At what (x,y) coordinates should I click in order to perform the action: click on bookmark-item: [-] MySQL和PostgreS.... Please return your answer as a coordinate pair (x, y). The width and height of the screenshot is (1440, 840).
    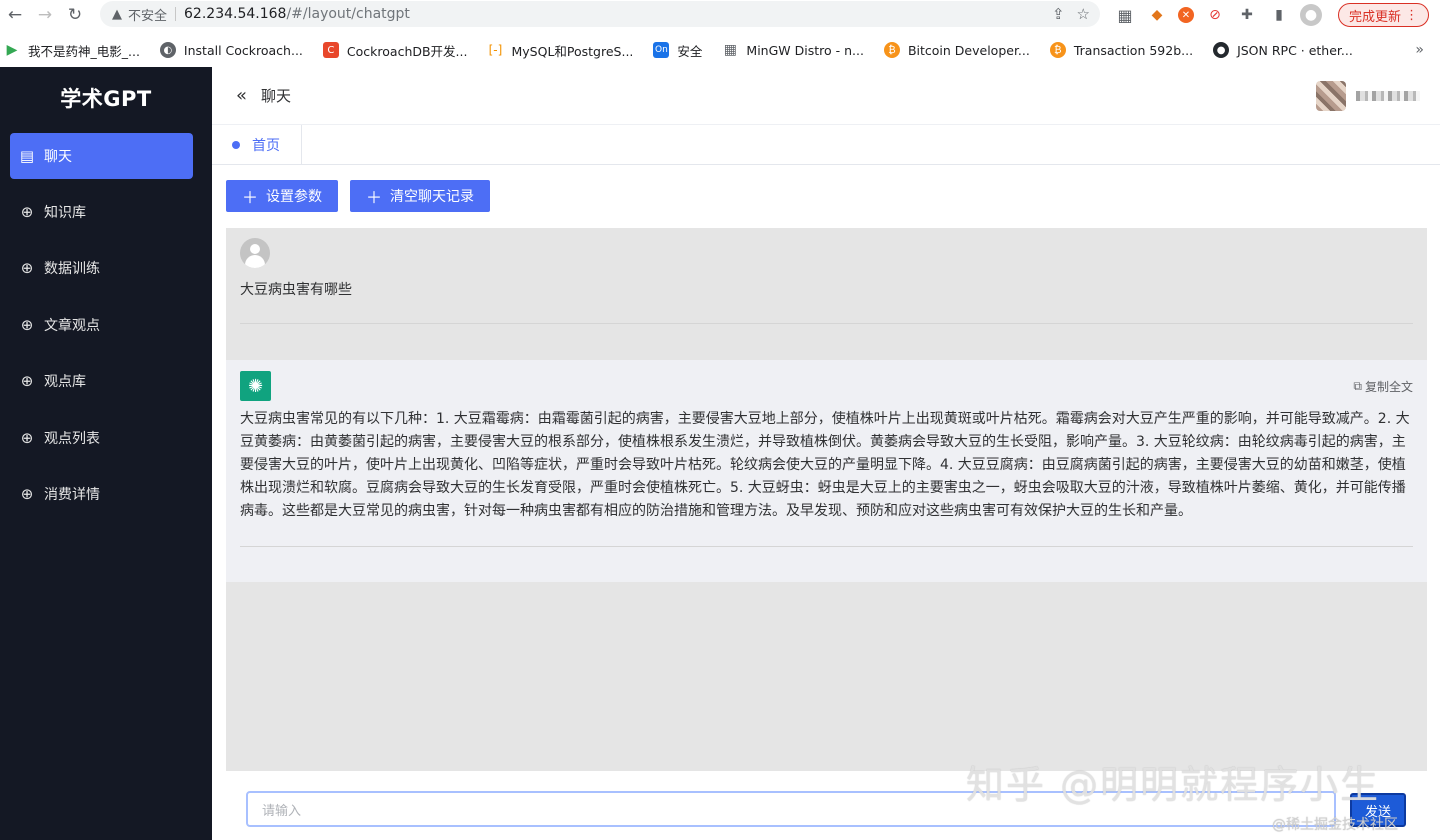
    Looking at the image, I should click on (560, 50).